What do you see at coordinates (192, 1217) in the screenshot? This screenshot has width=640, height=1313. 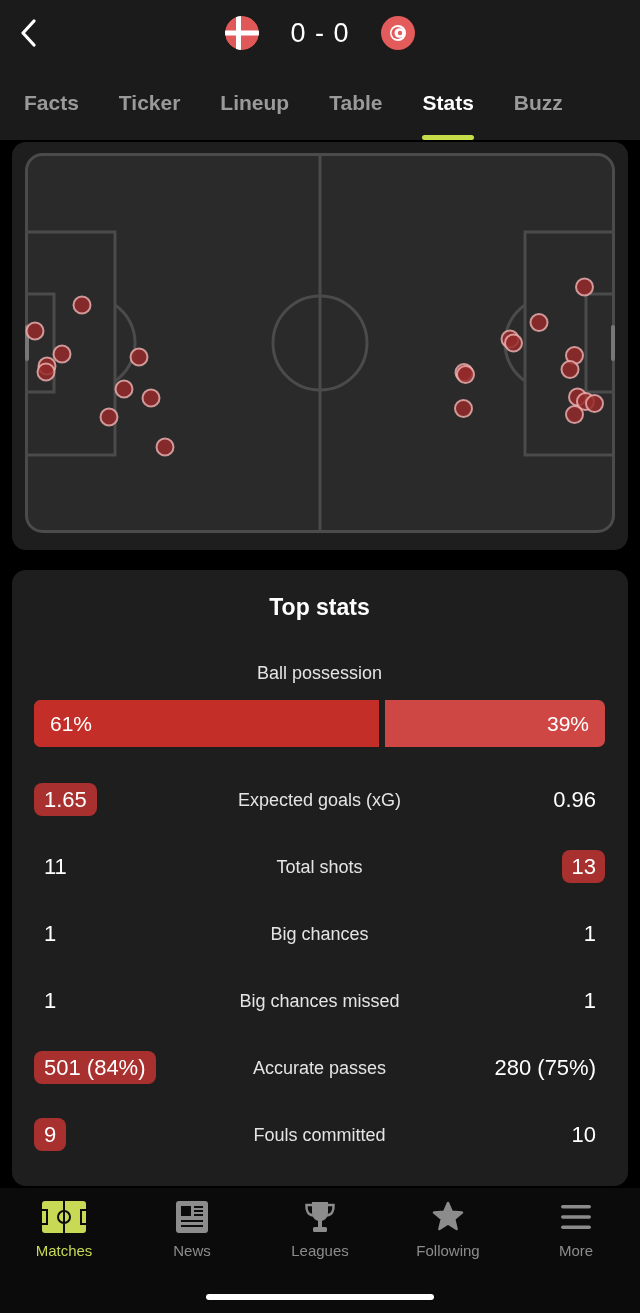 I see `newspaper-icon` at bounding box center [192, 1217].